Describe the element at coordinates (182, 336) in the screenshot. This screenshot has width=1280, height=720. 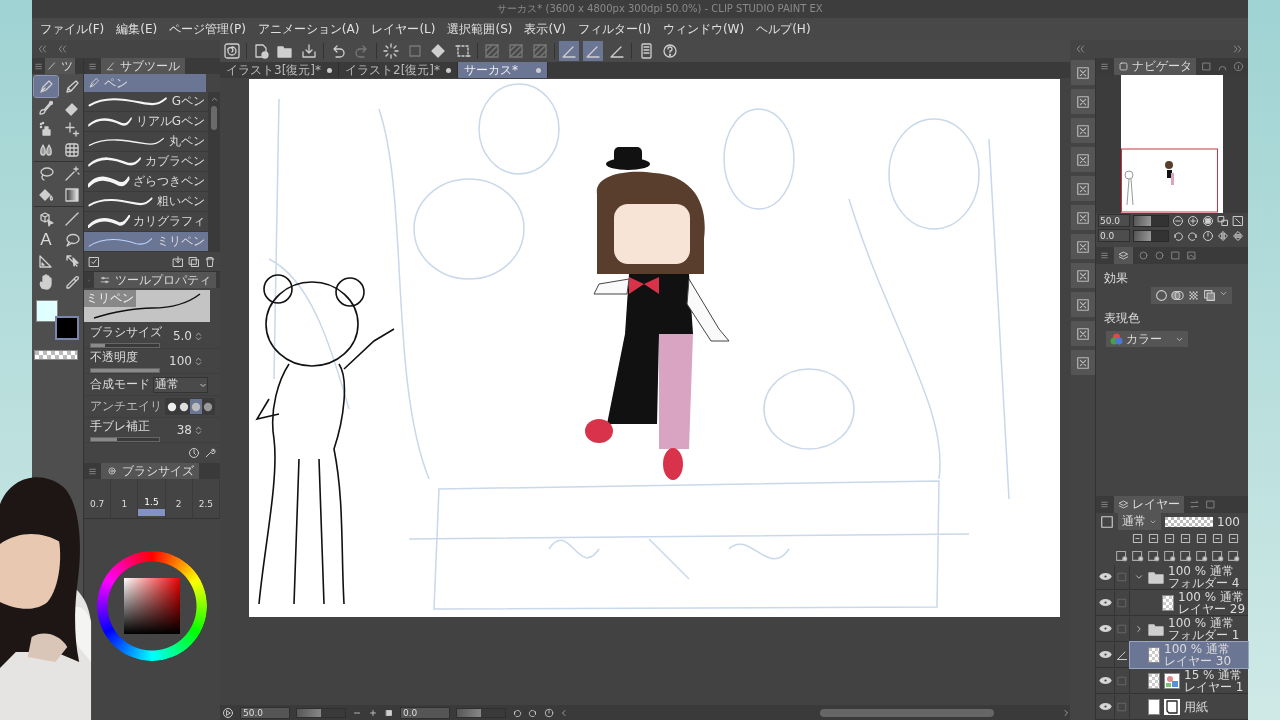
I see `property-value: 5.0` at that location.